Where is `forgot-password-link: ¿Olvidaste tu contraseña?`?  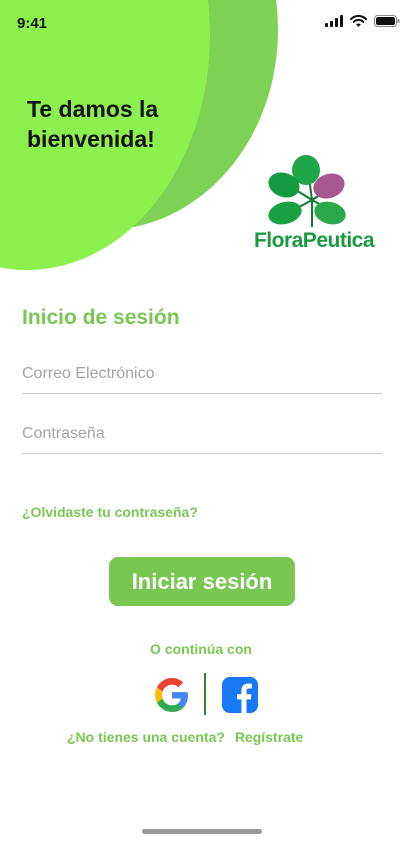 forgot-password-link: ¿Olvidaste tu contraseña? is located at coordinates (110, 512).